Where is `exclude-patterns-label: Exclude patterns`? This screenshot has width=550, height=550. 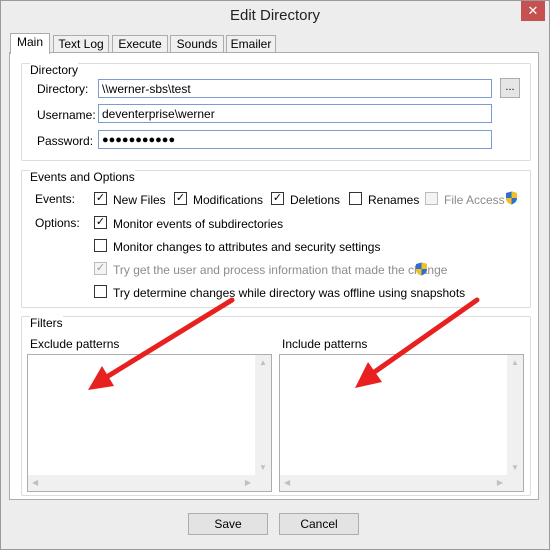 exclude-patterns-label: Exclude patterns is located at coordinates (75, 344).